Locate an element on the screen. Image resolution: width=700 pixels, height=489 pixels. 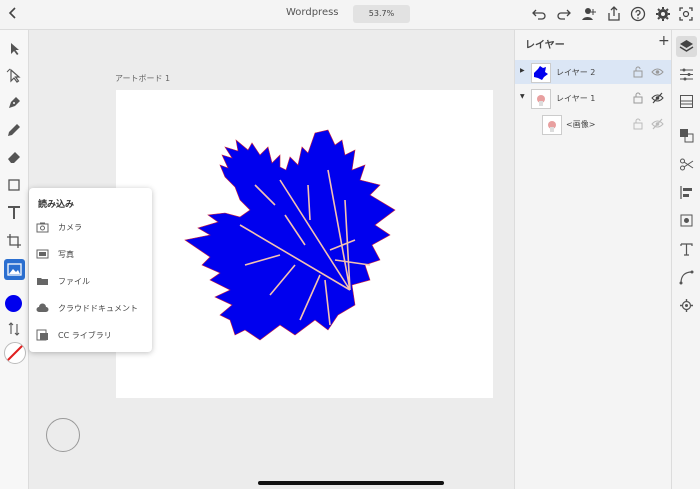
cloud-icon is located at coordinates (42, 308).